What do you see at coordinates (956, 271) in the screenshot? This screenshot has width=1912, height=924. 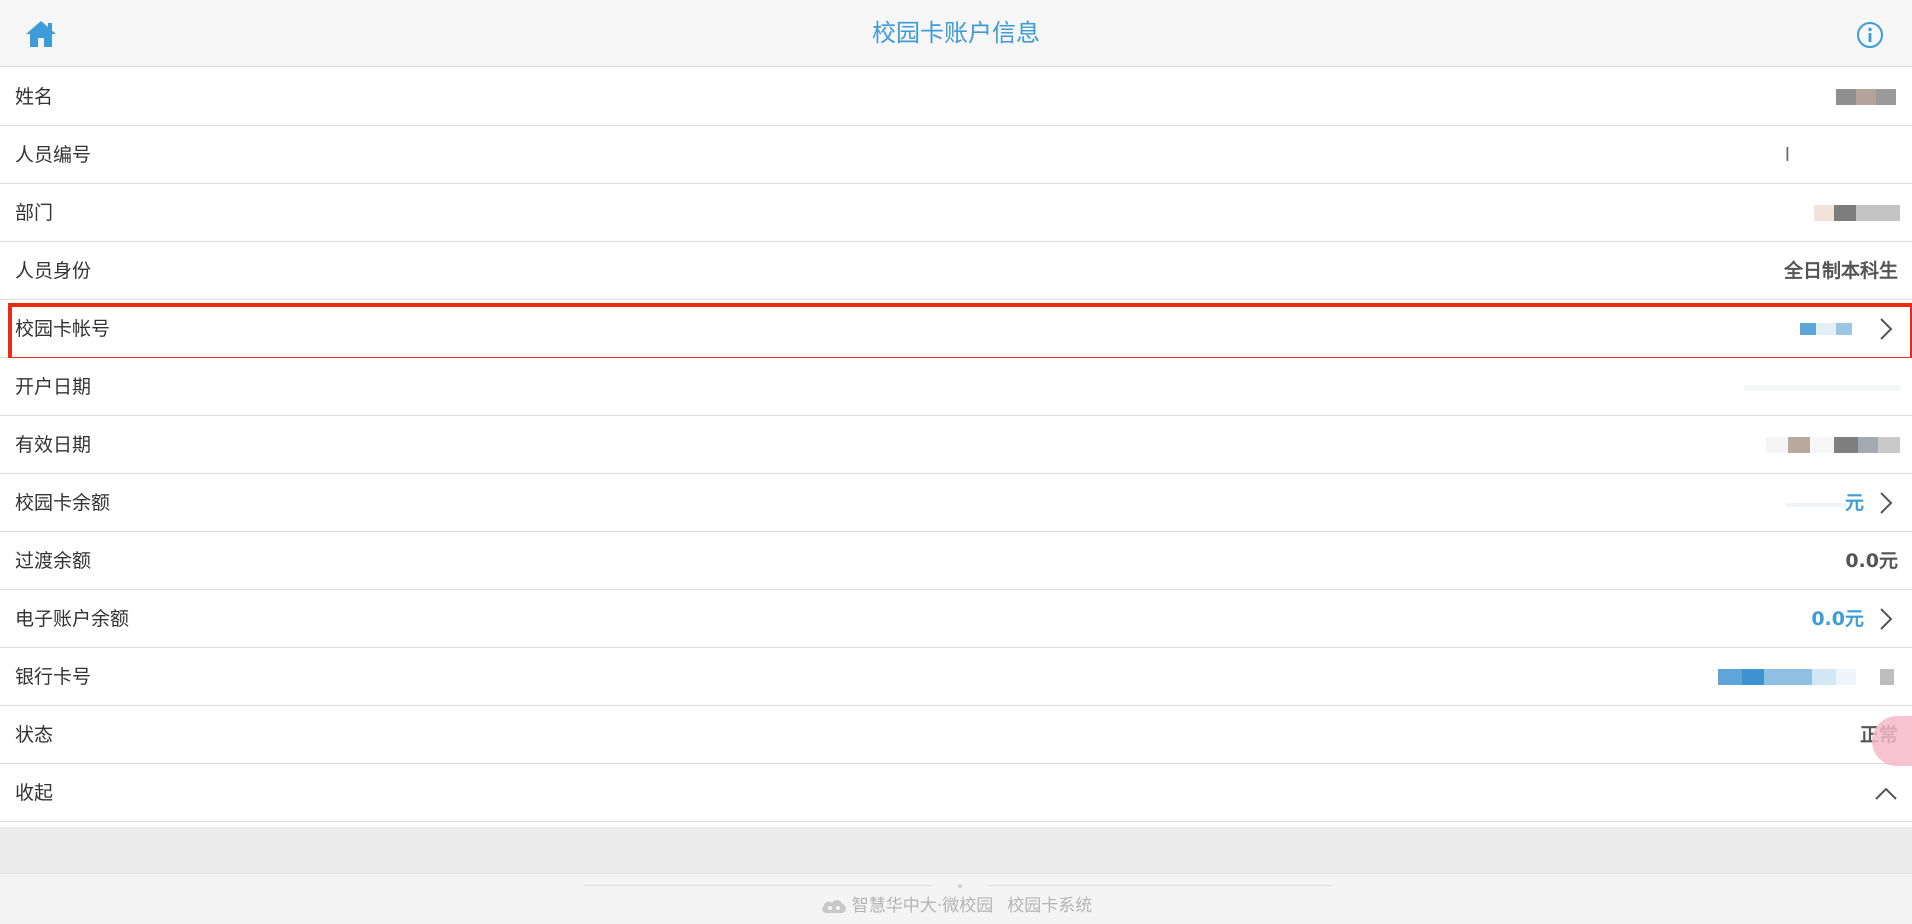 I see `row-identity: 人员身份 全日制本科生` at bounding box center [956, 271].